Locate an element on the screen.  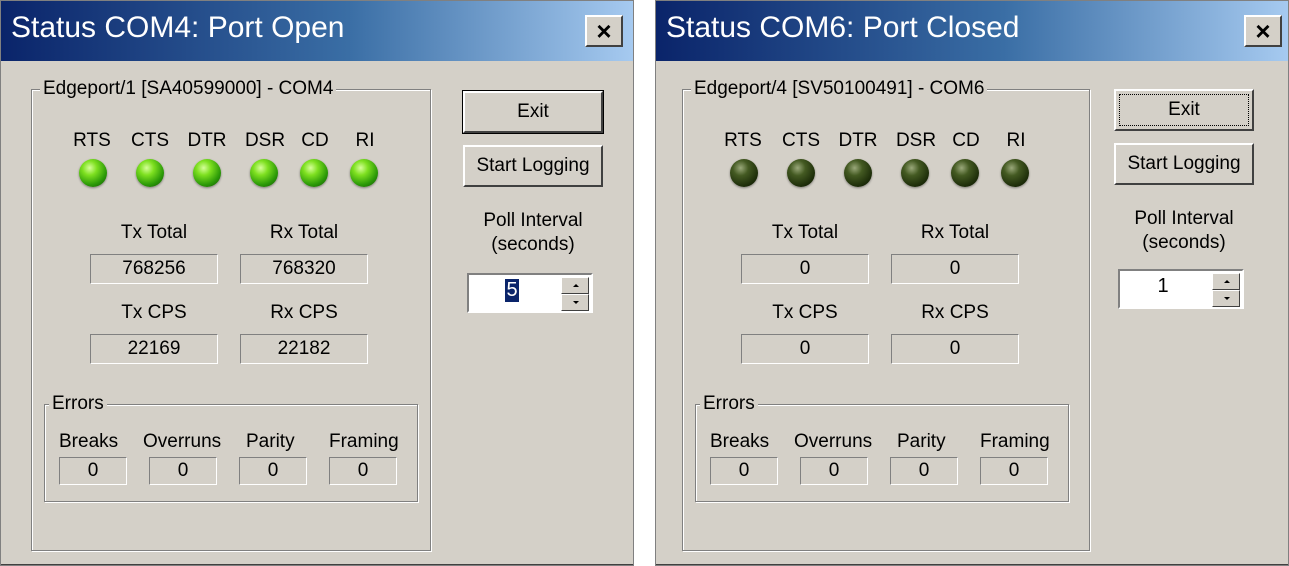
exit-focus-rect: Exit is located at coordinates (1184, 110).